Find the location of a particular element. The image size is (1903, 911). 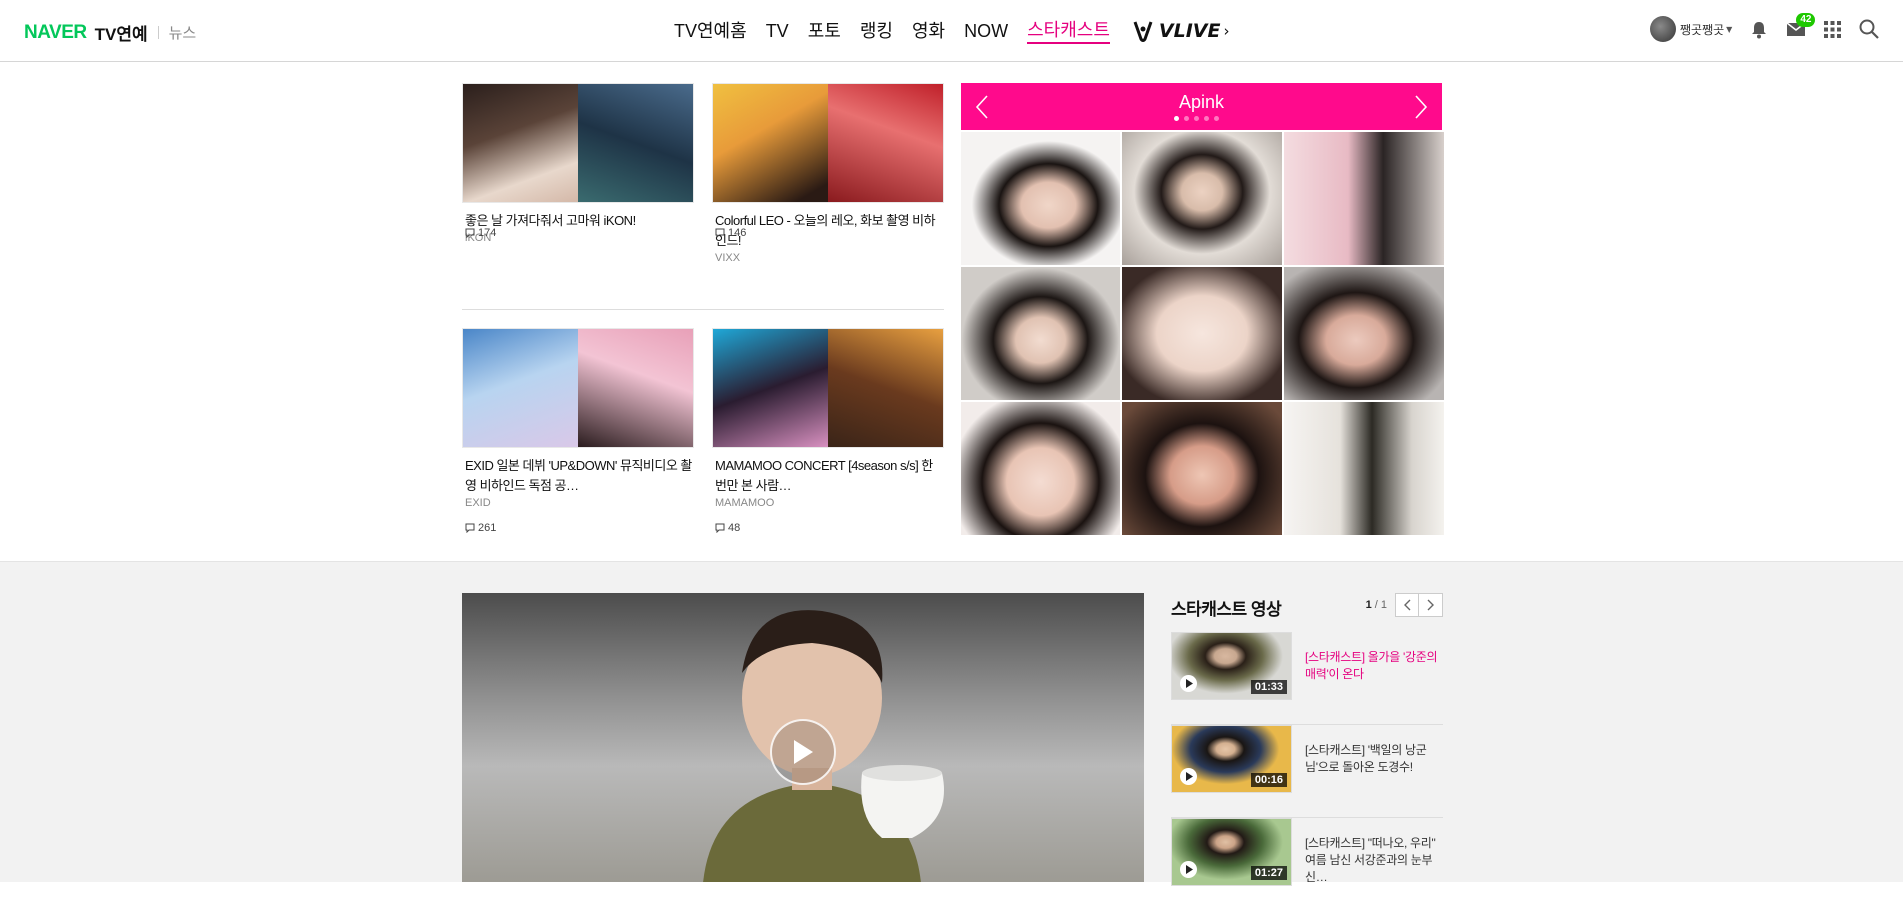

card-title: 좋은 날 가져다줘서 고마워 iKON! is located at coordinates (578, 221).